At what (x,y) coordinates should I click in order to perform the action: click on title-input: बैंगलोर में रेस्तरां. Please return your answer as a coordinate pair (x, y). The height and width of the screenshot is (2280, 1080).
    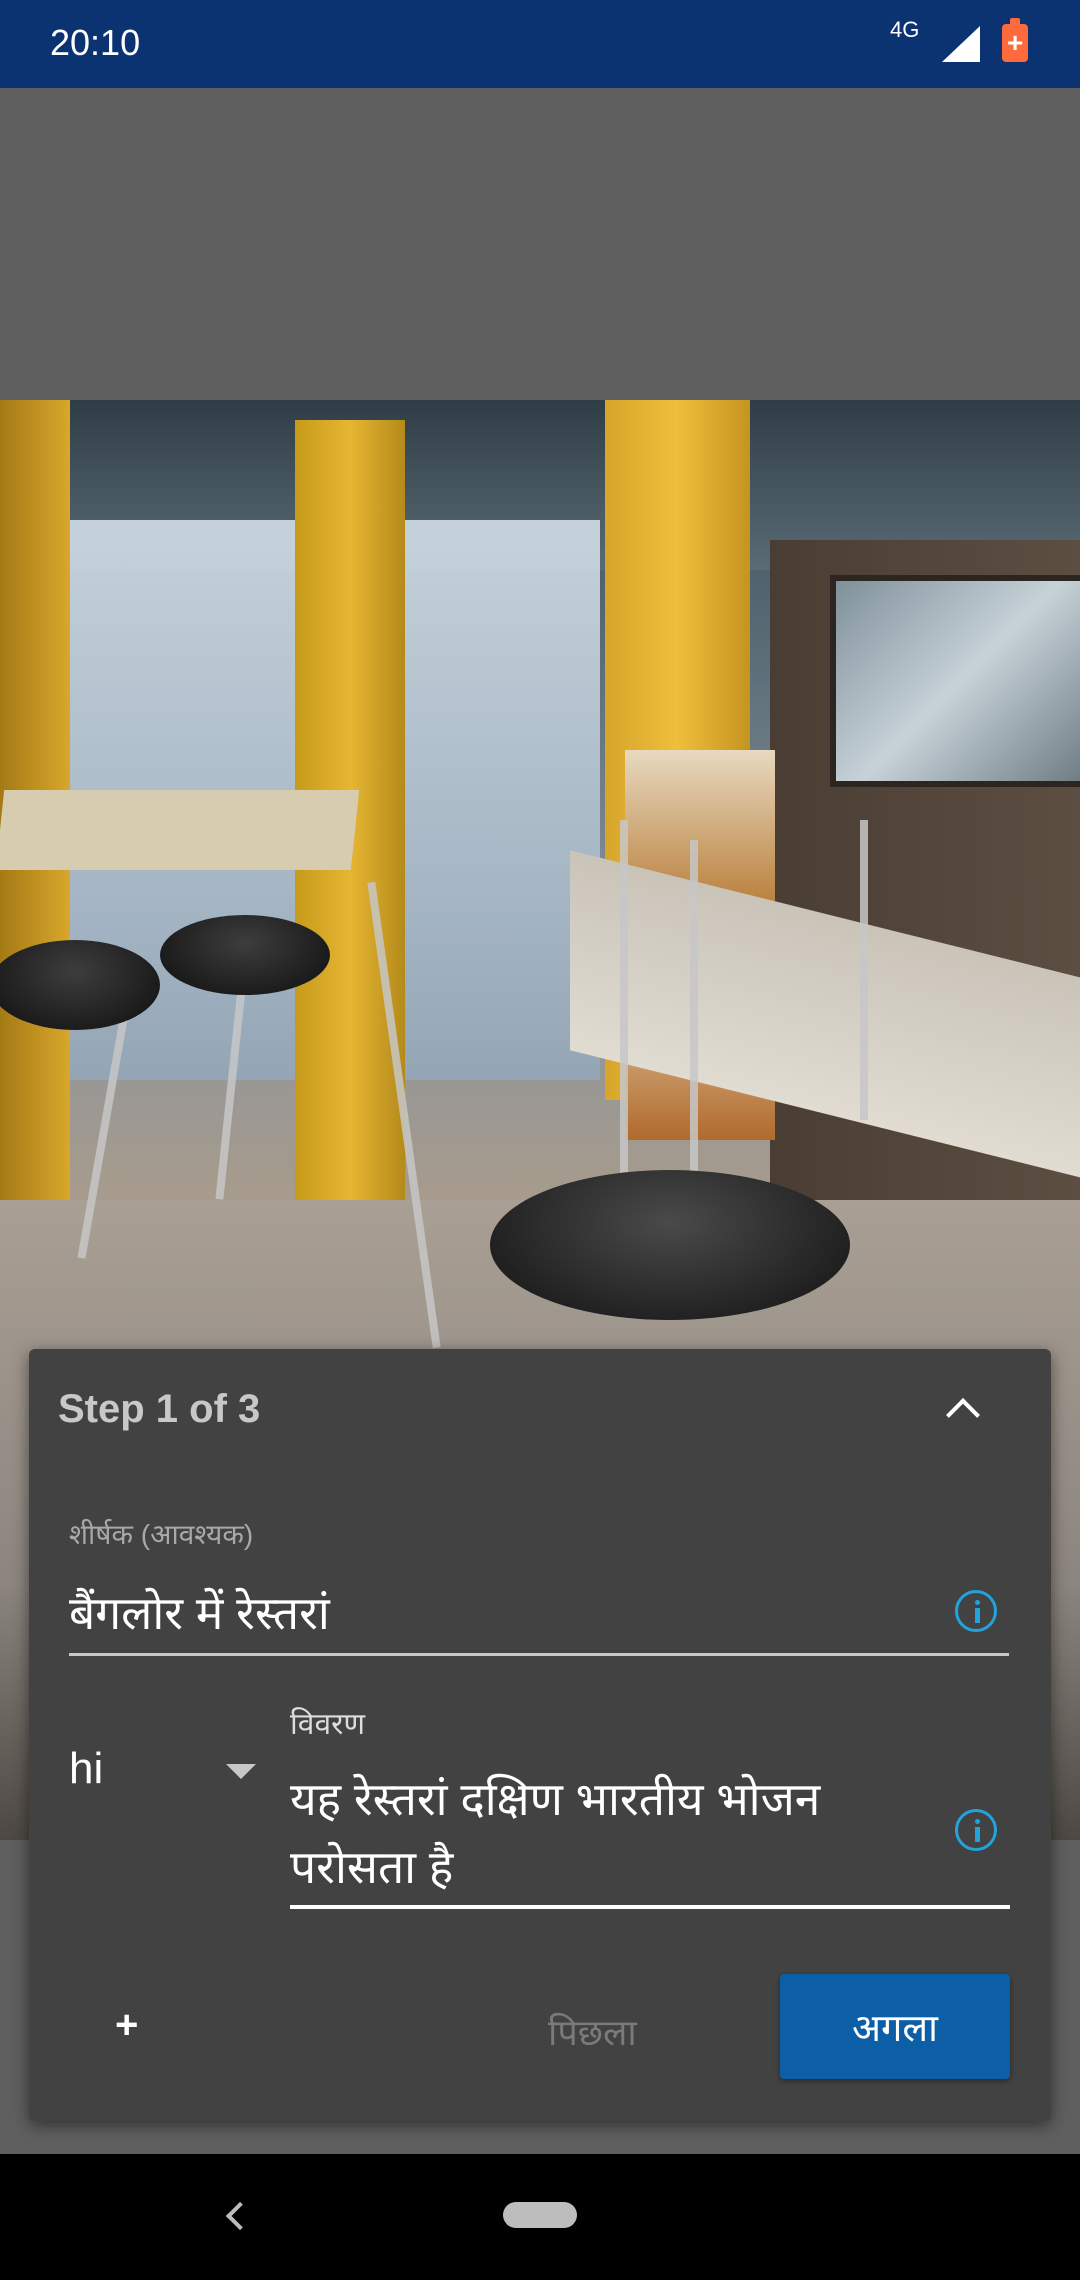
    Looking at the image, I should click on (539, 1618).